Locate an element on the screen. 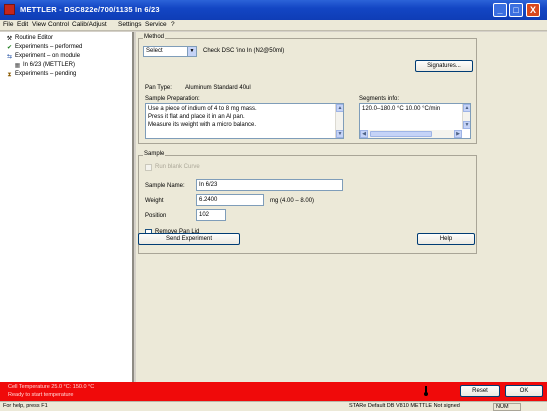 Image resolution: width=547 pixels, height=411 pixels. method-check-text: Check DSC 'ino In (N2@50ml) is located at coordinates (244, 51).